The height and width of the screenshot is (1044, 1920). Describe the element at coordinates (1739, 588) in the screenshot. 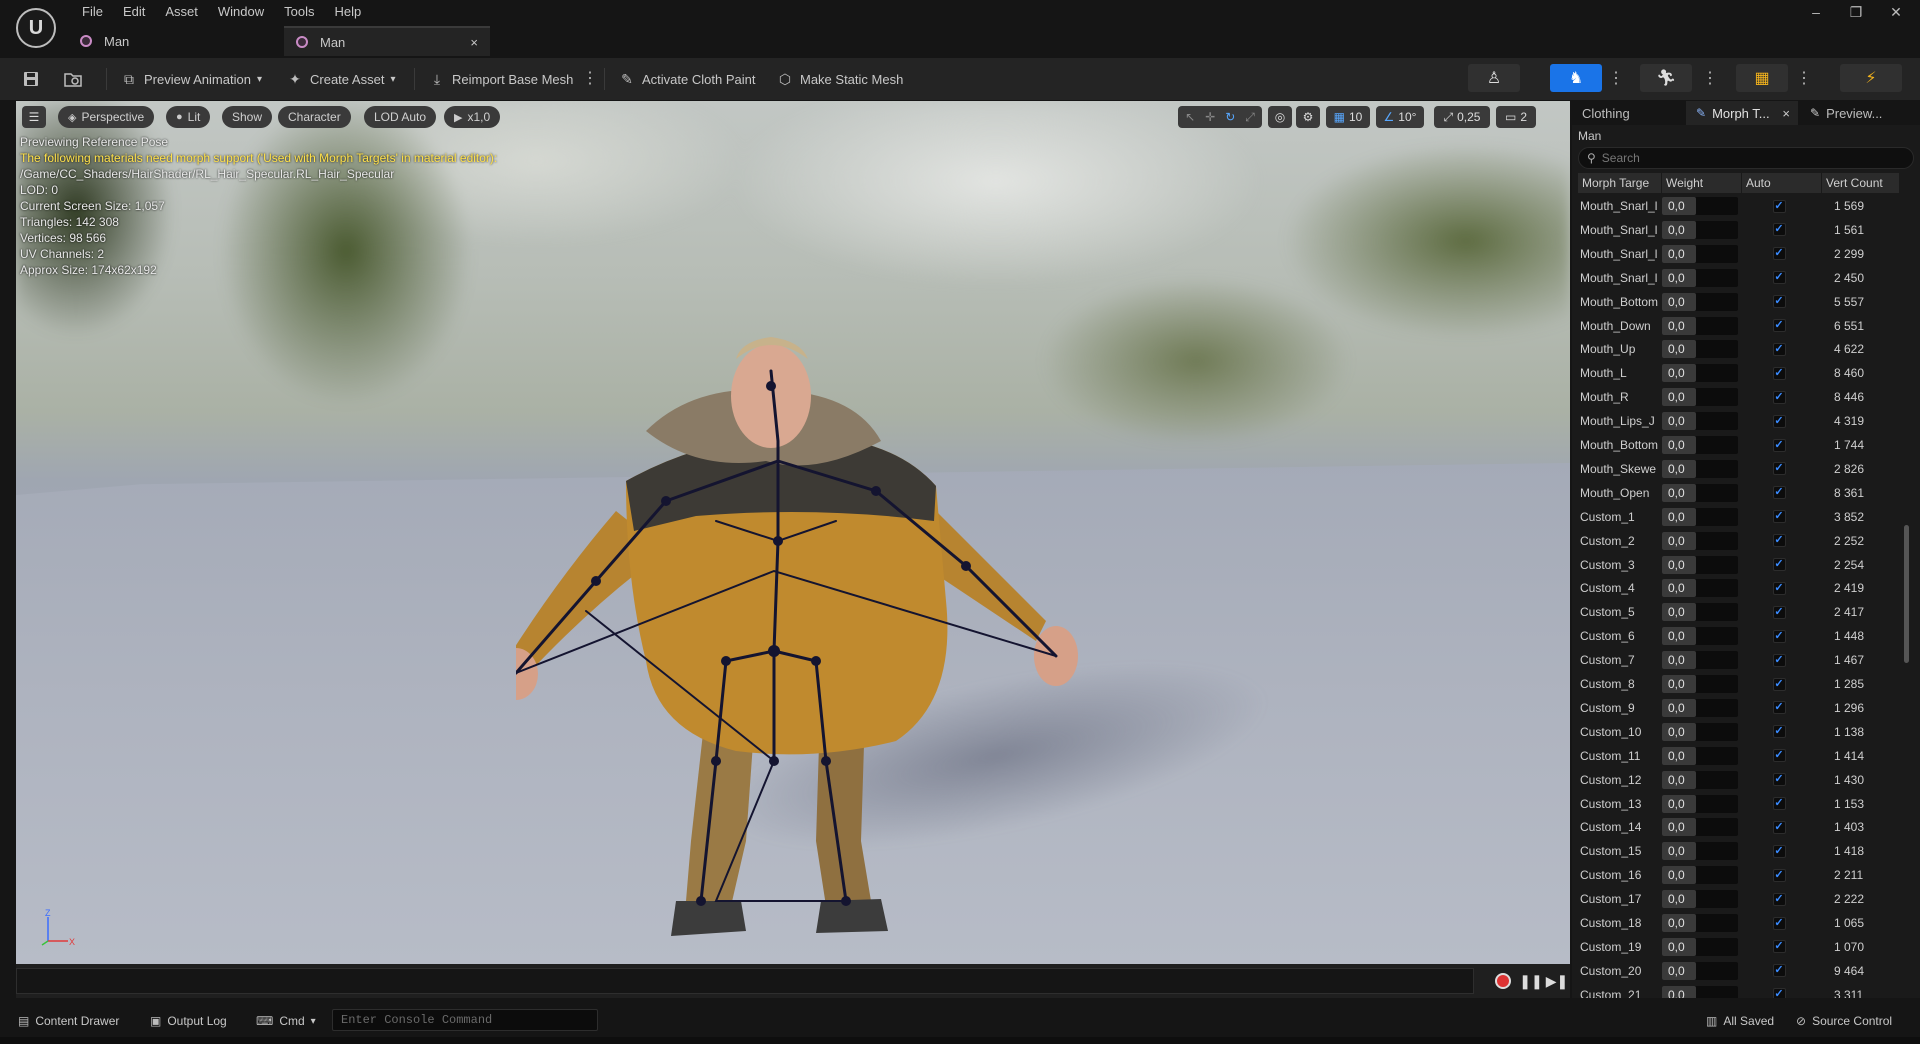

I see `morph-target-row: Custom_4 0,0 ✓ 2 419` at that location.